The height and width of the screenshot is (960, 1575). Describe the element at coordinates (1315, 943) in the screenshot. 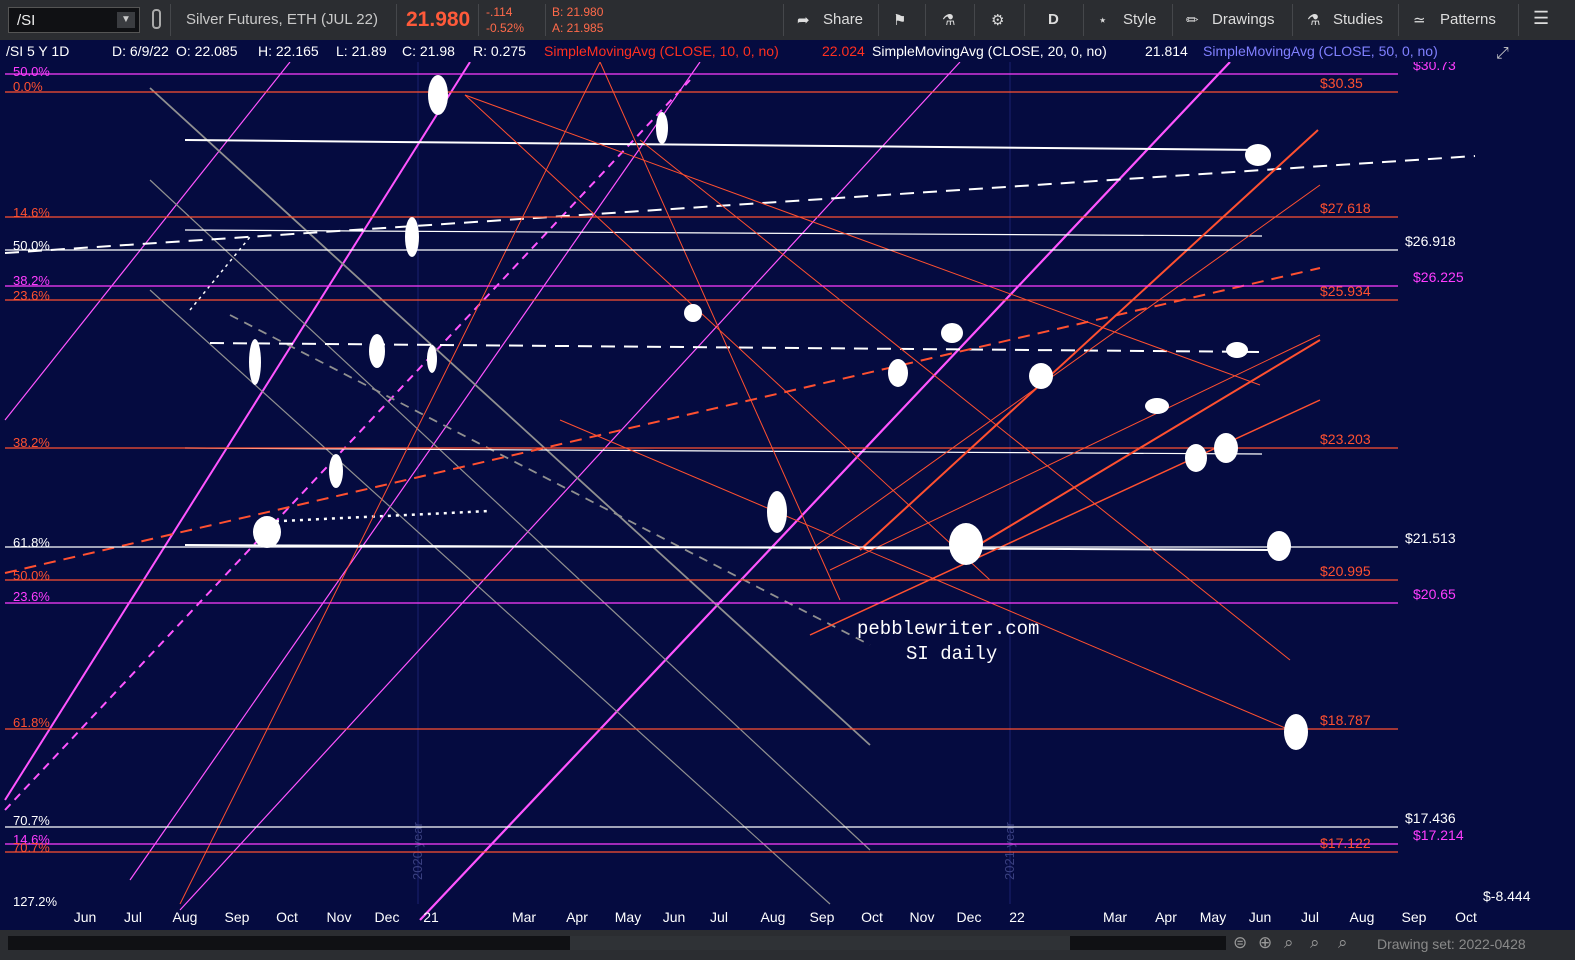

I see `zoom-fit-icon: ⌕` at that location.